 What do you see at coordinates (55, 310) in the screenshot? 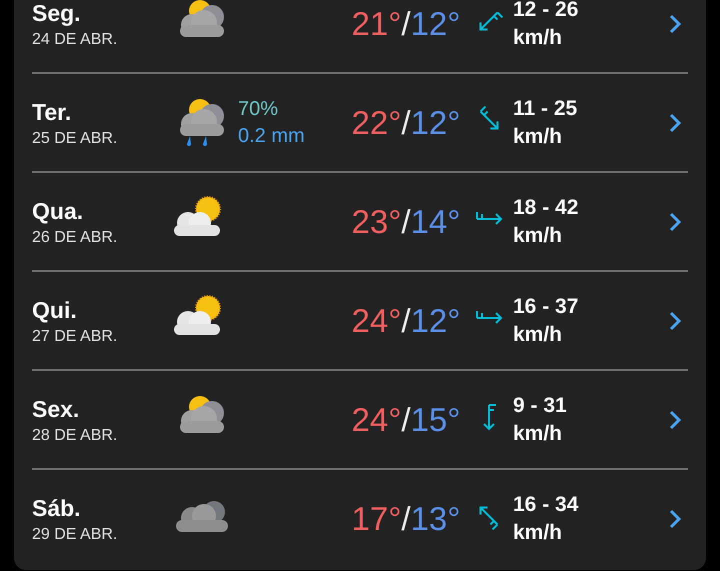
I see `day-name: Qui.` at bounding box center [55, 310].